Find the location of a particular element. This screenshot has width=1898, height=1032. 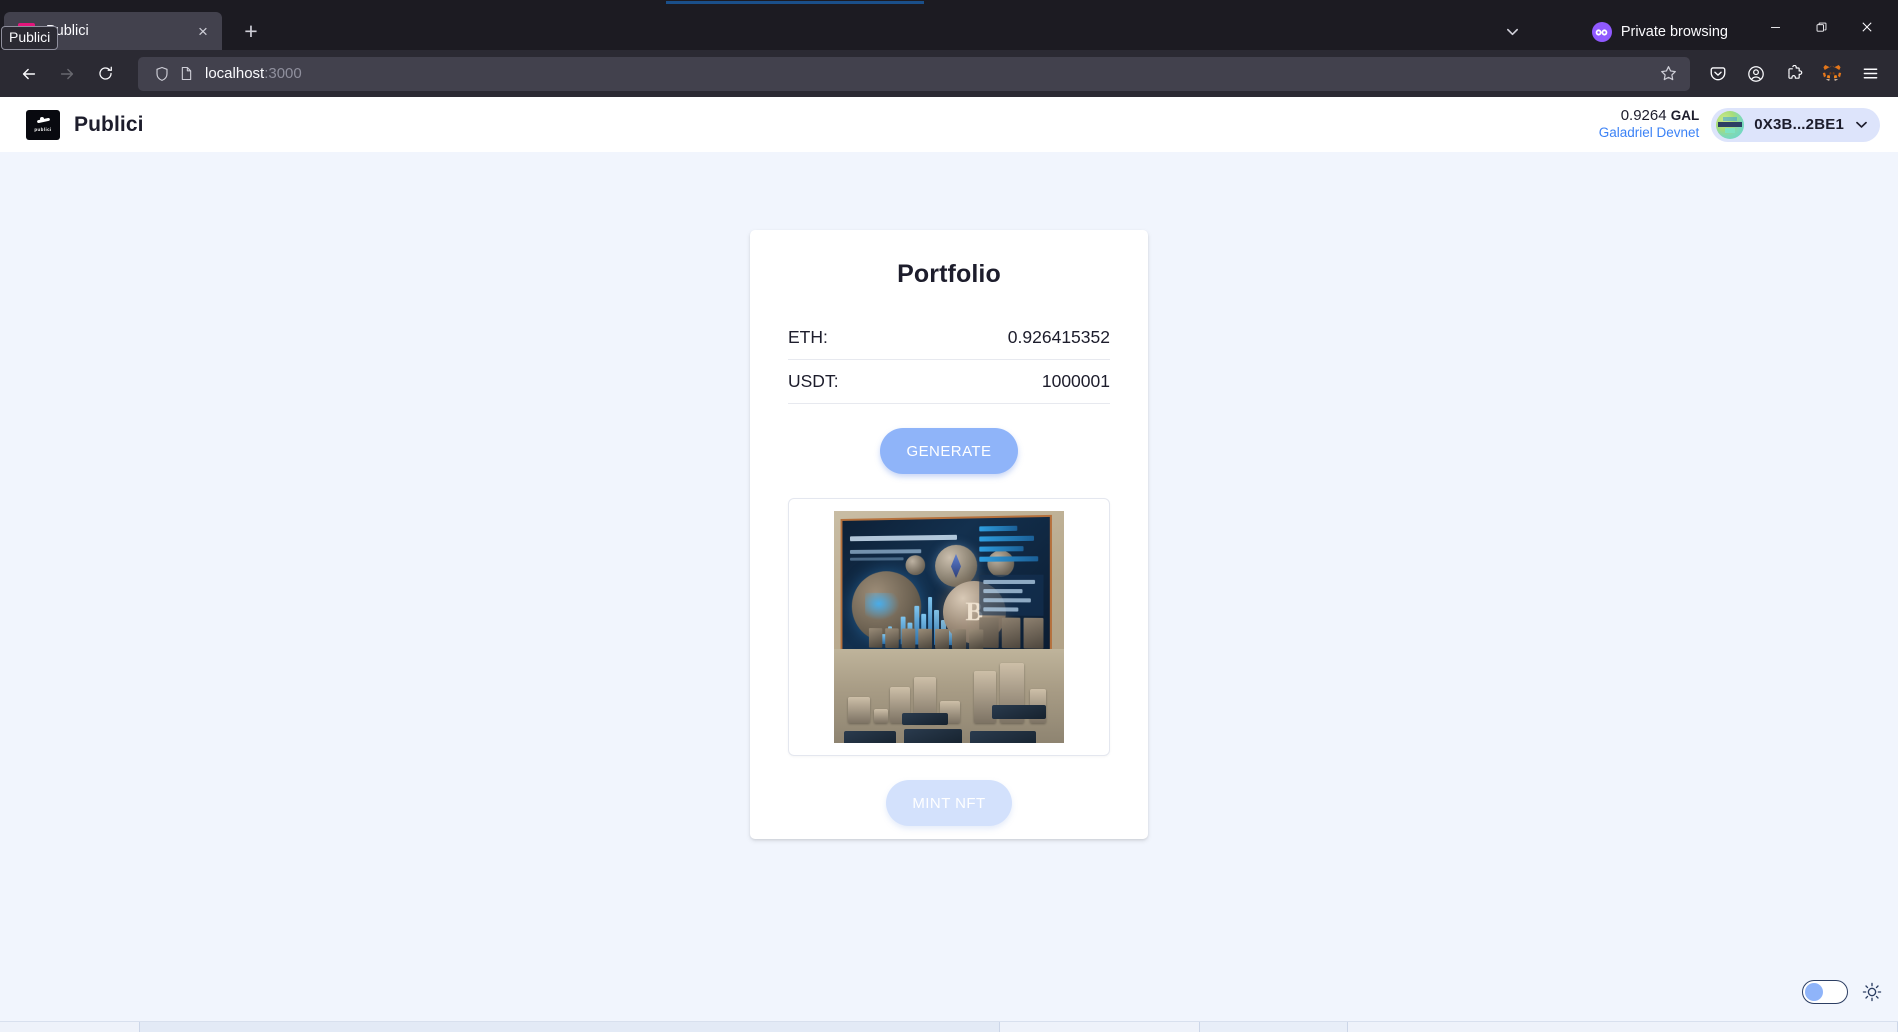

forward-button is located at coordinates (67, 74).